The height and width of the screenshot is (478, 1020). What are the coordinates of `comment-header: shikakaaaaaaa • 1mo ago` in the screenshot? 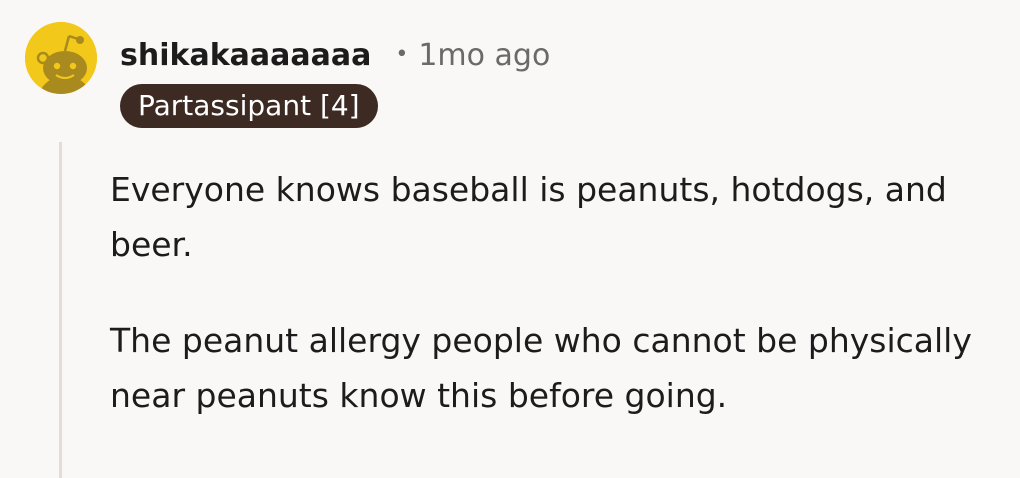 It's located at (335, 55).